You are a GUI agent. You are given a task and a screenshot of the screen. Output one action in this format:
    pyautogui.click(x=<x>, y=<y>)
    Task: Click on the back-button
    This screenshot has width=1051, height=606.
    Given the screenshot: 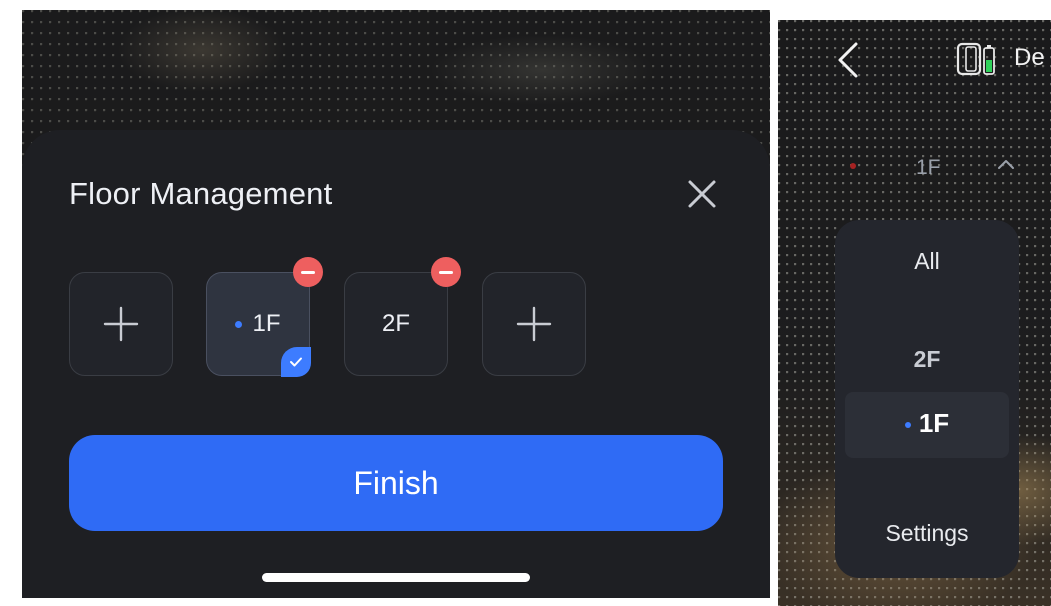 What is the action you would take?
    pyautogui.click(x=849, y=60)
    